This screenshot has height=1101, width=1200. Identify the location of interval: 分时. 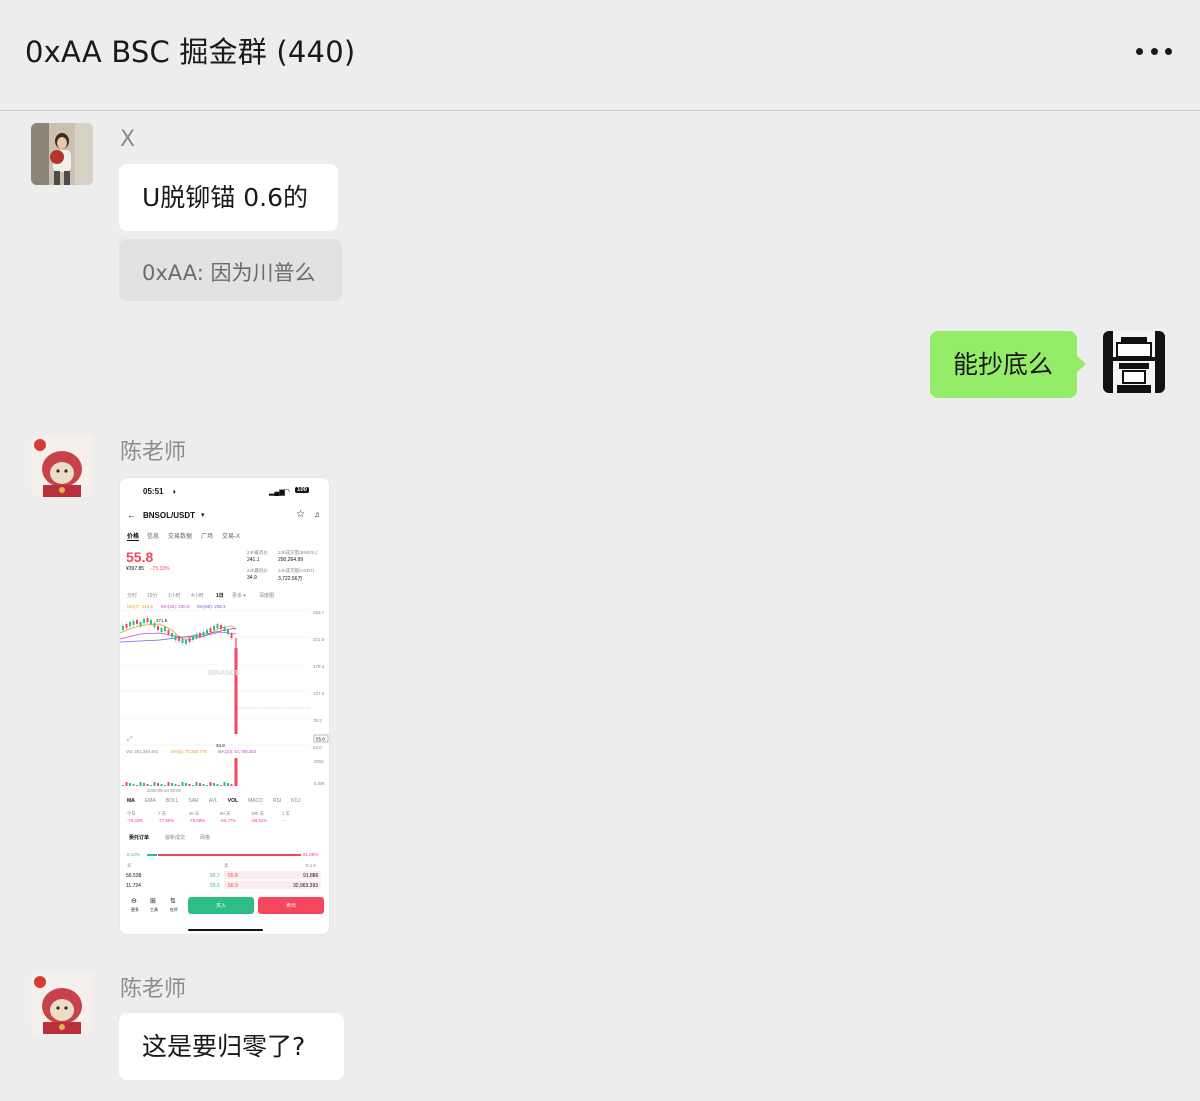
(132, 596).